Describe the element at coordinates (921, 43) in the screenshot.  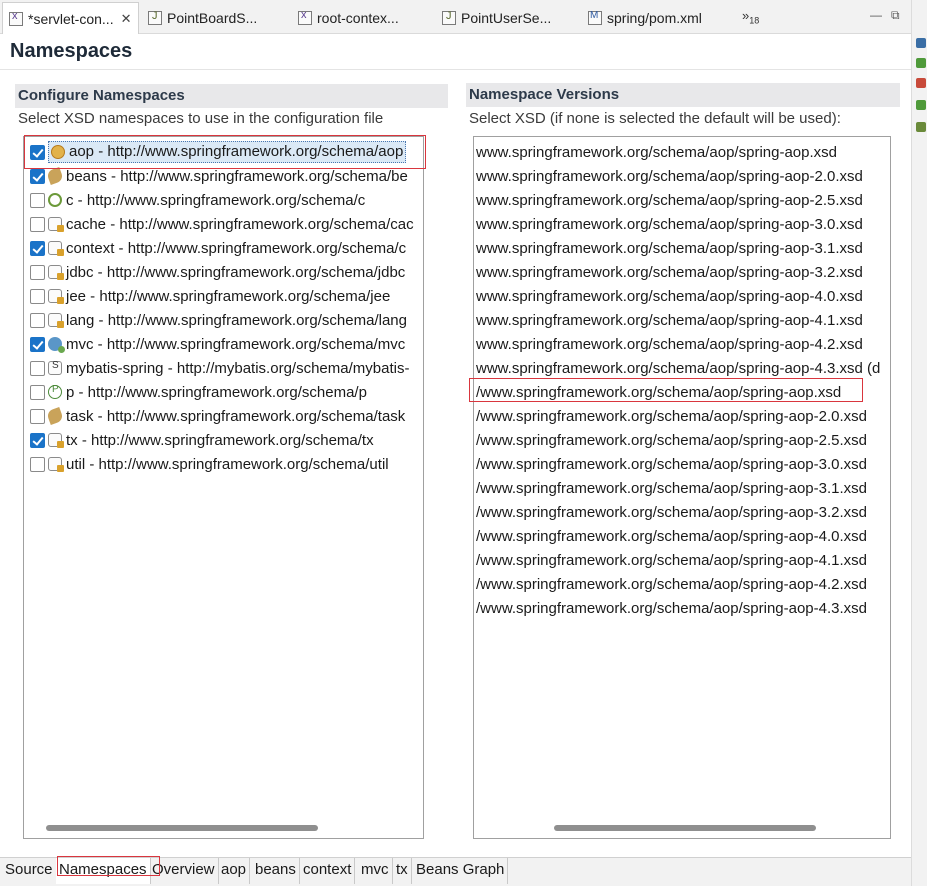
I see `outline-view-icon` at that location.